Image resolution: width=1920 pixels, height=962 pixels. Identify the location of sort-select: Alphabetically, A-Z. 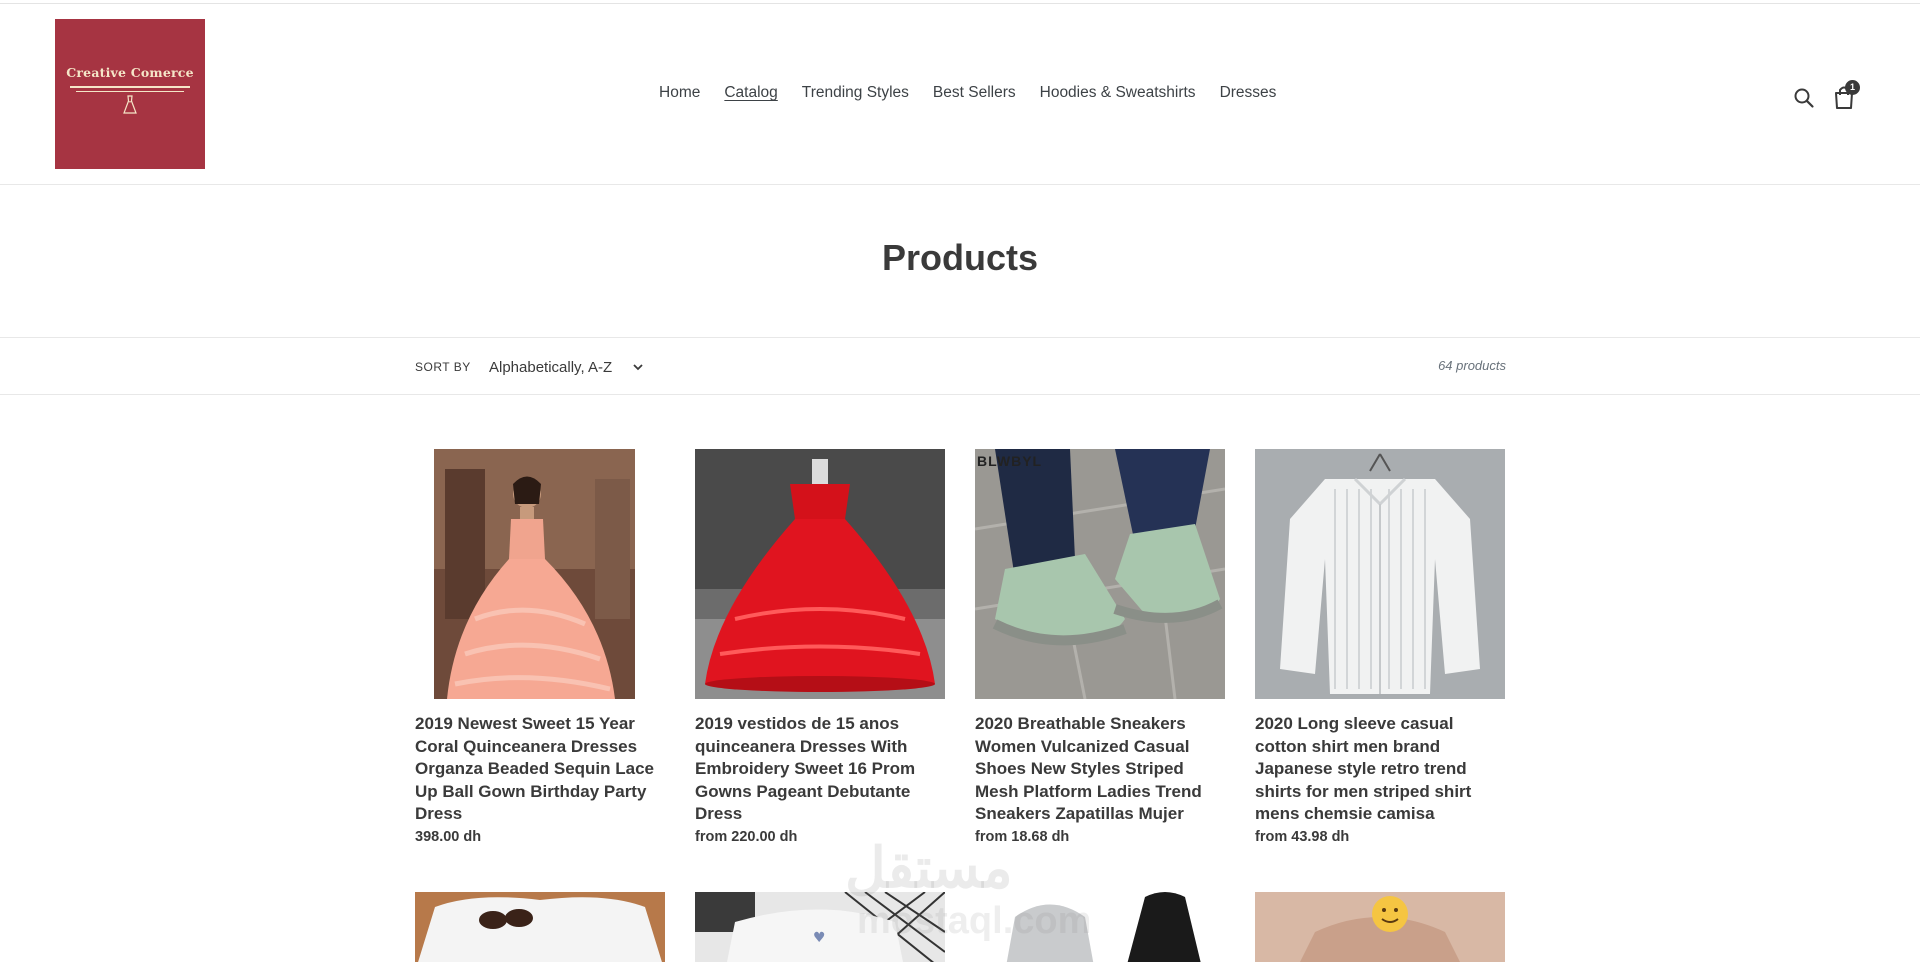
(566, 367).